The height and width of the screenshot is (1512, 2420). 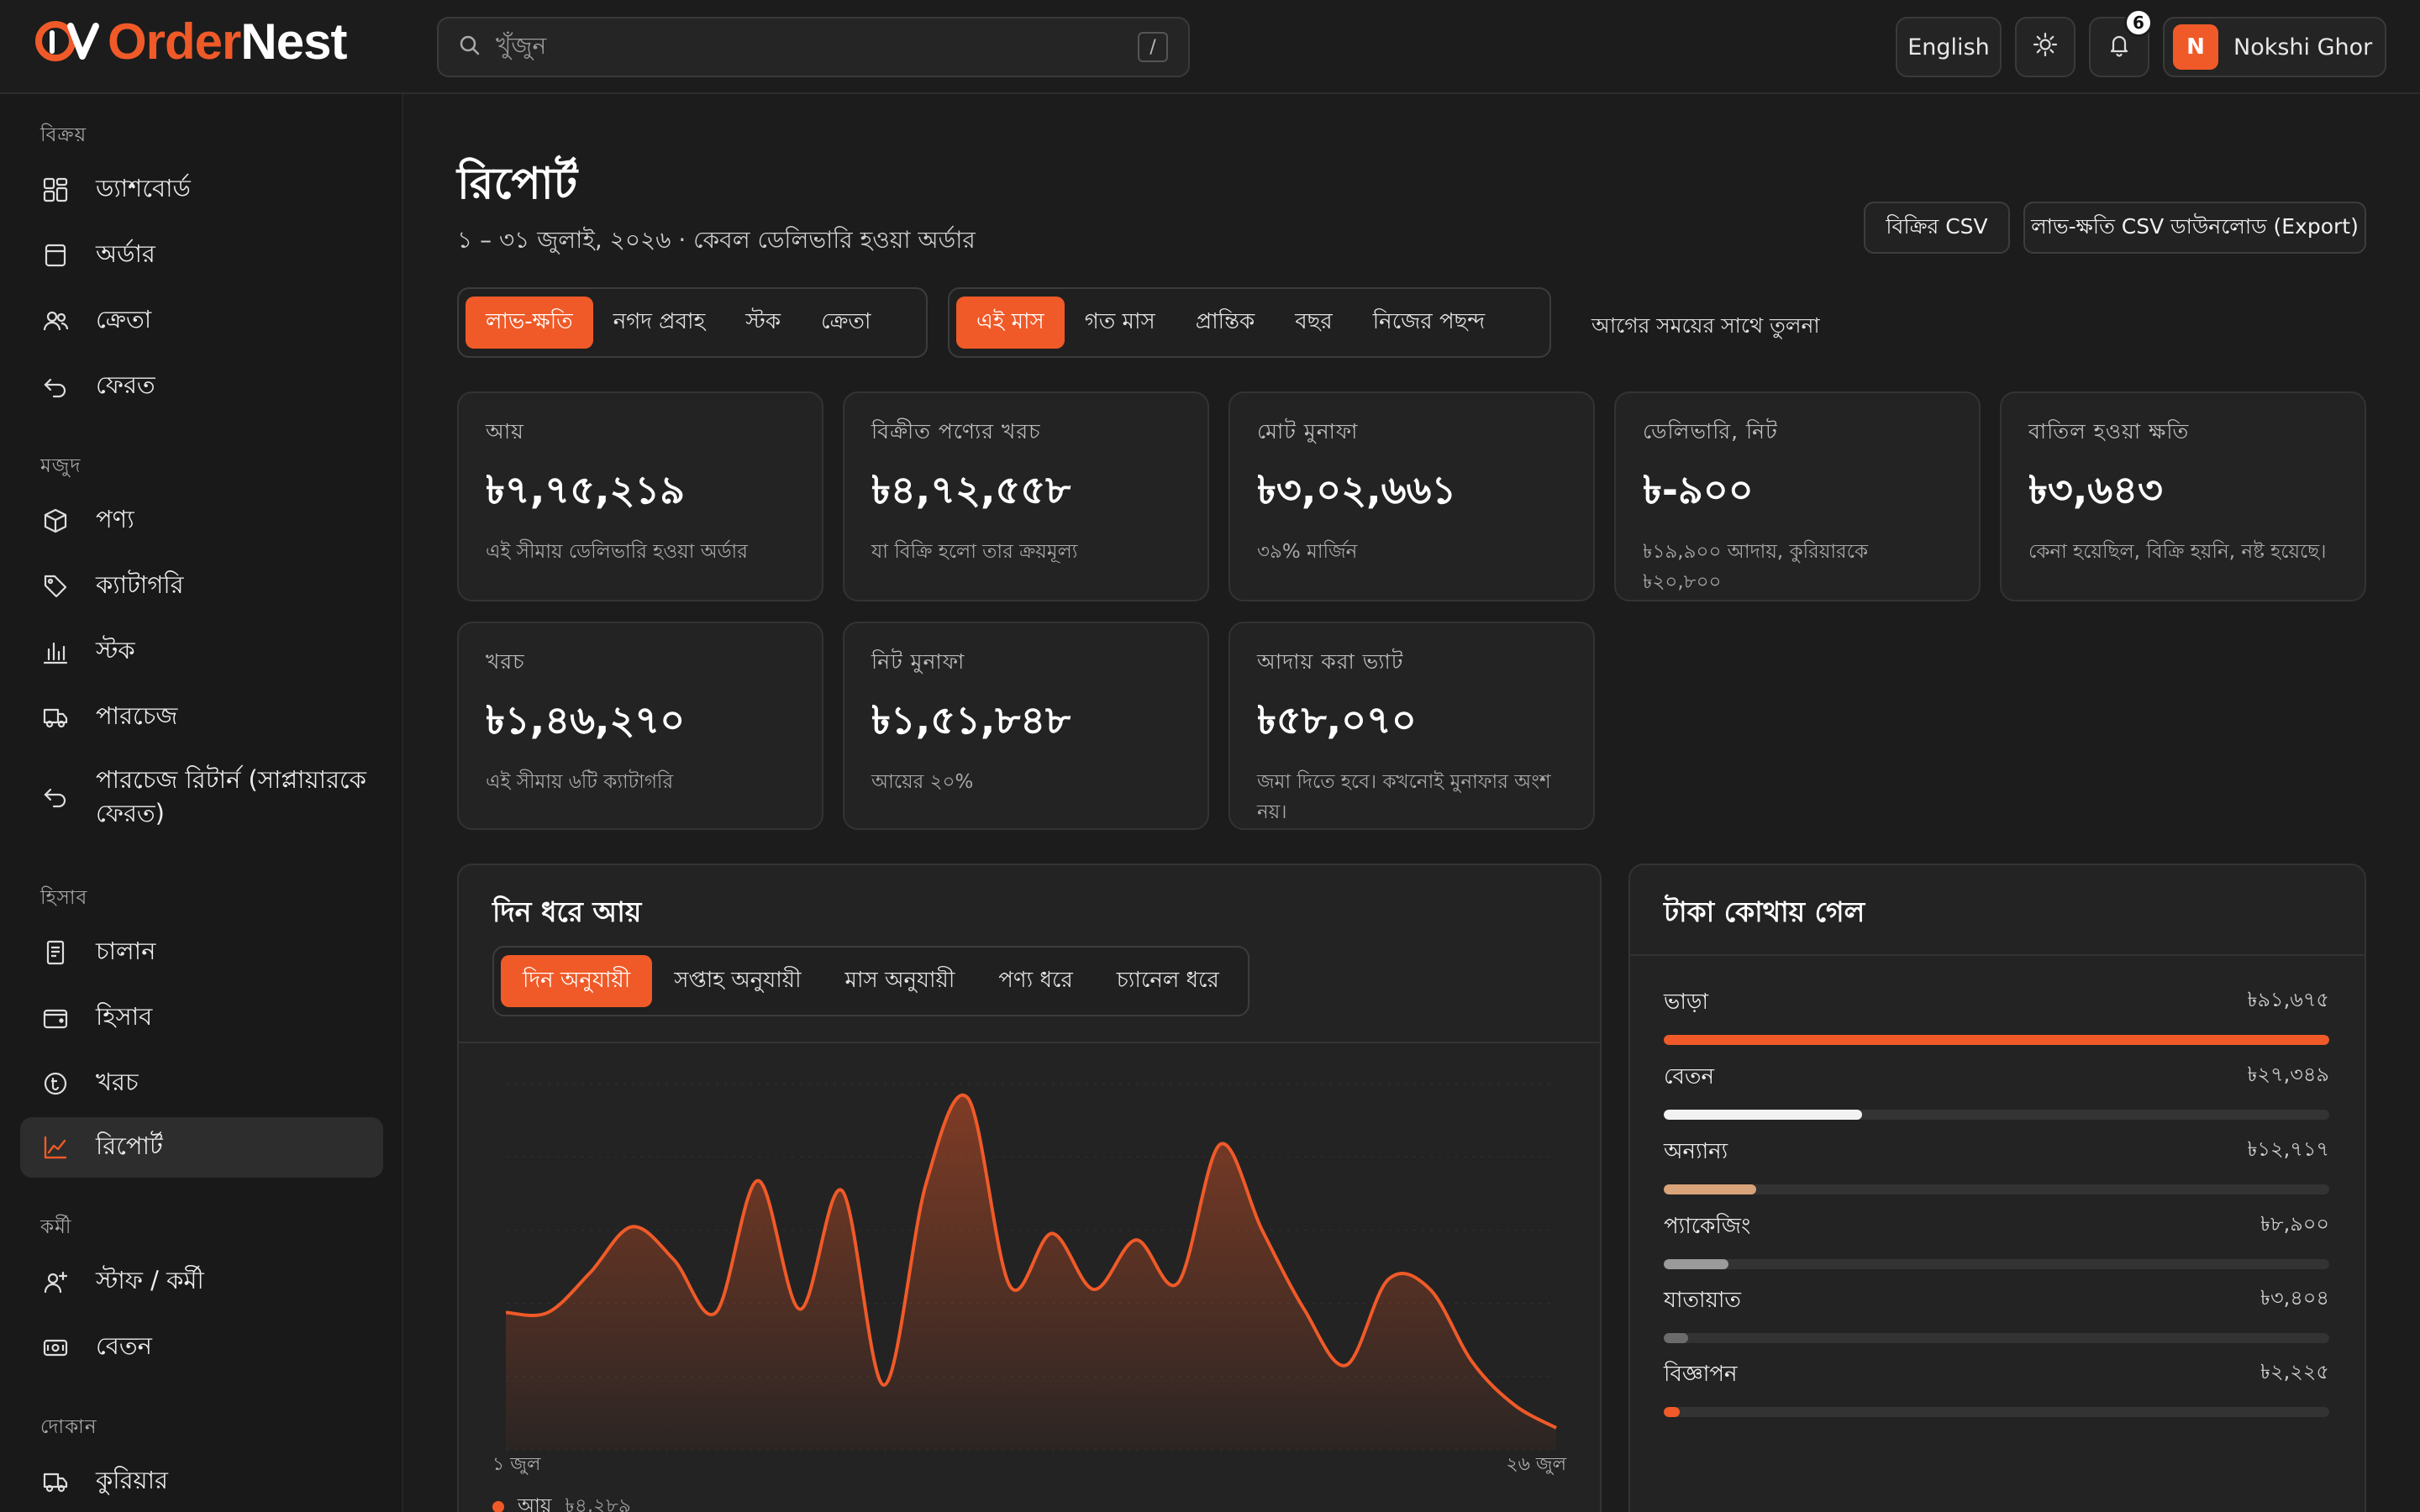 I want to click on sidebar-item-customers: ক্রেতা, so click(x=202, y=321).